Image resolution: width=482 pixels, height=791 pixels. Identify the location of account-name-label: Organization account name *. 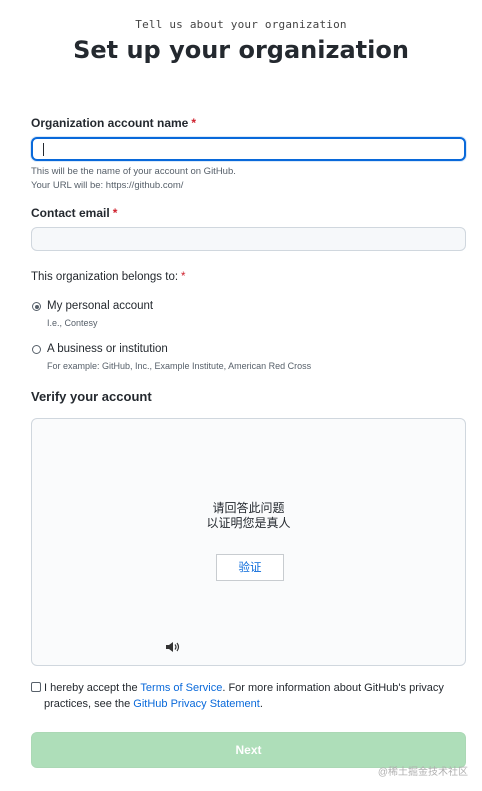
(113, 123).